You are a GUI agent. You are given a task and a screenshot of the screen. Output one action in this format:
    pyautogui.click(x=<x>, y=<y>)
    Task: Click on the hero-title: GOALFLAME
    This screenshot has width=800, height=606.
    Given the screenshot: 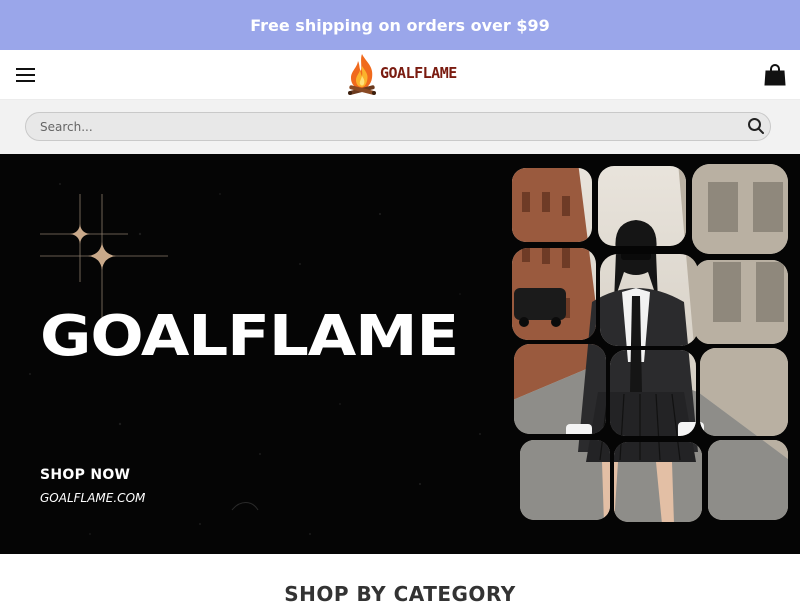 What is the action you would take?
    pyautogui.click(x=249, y=336)
    